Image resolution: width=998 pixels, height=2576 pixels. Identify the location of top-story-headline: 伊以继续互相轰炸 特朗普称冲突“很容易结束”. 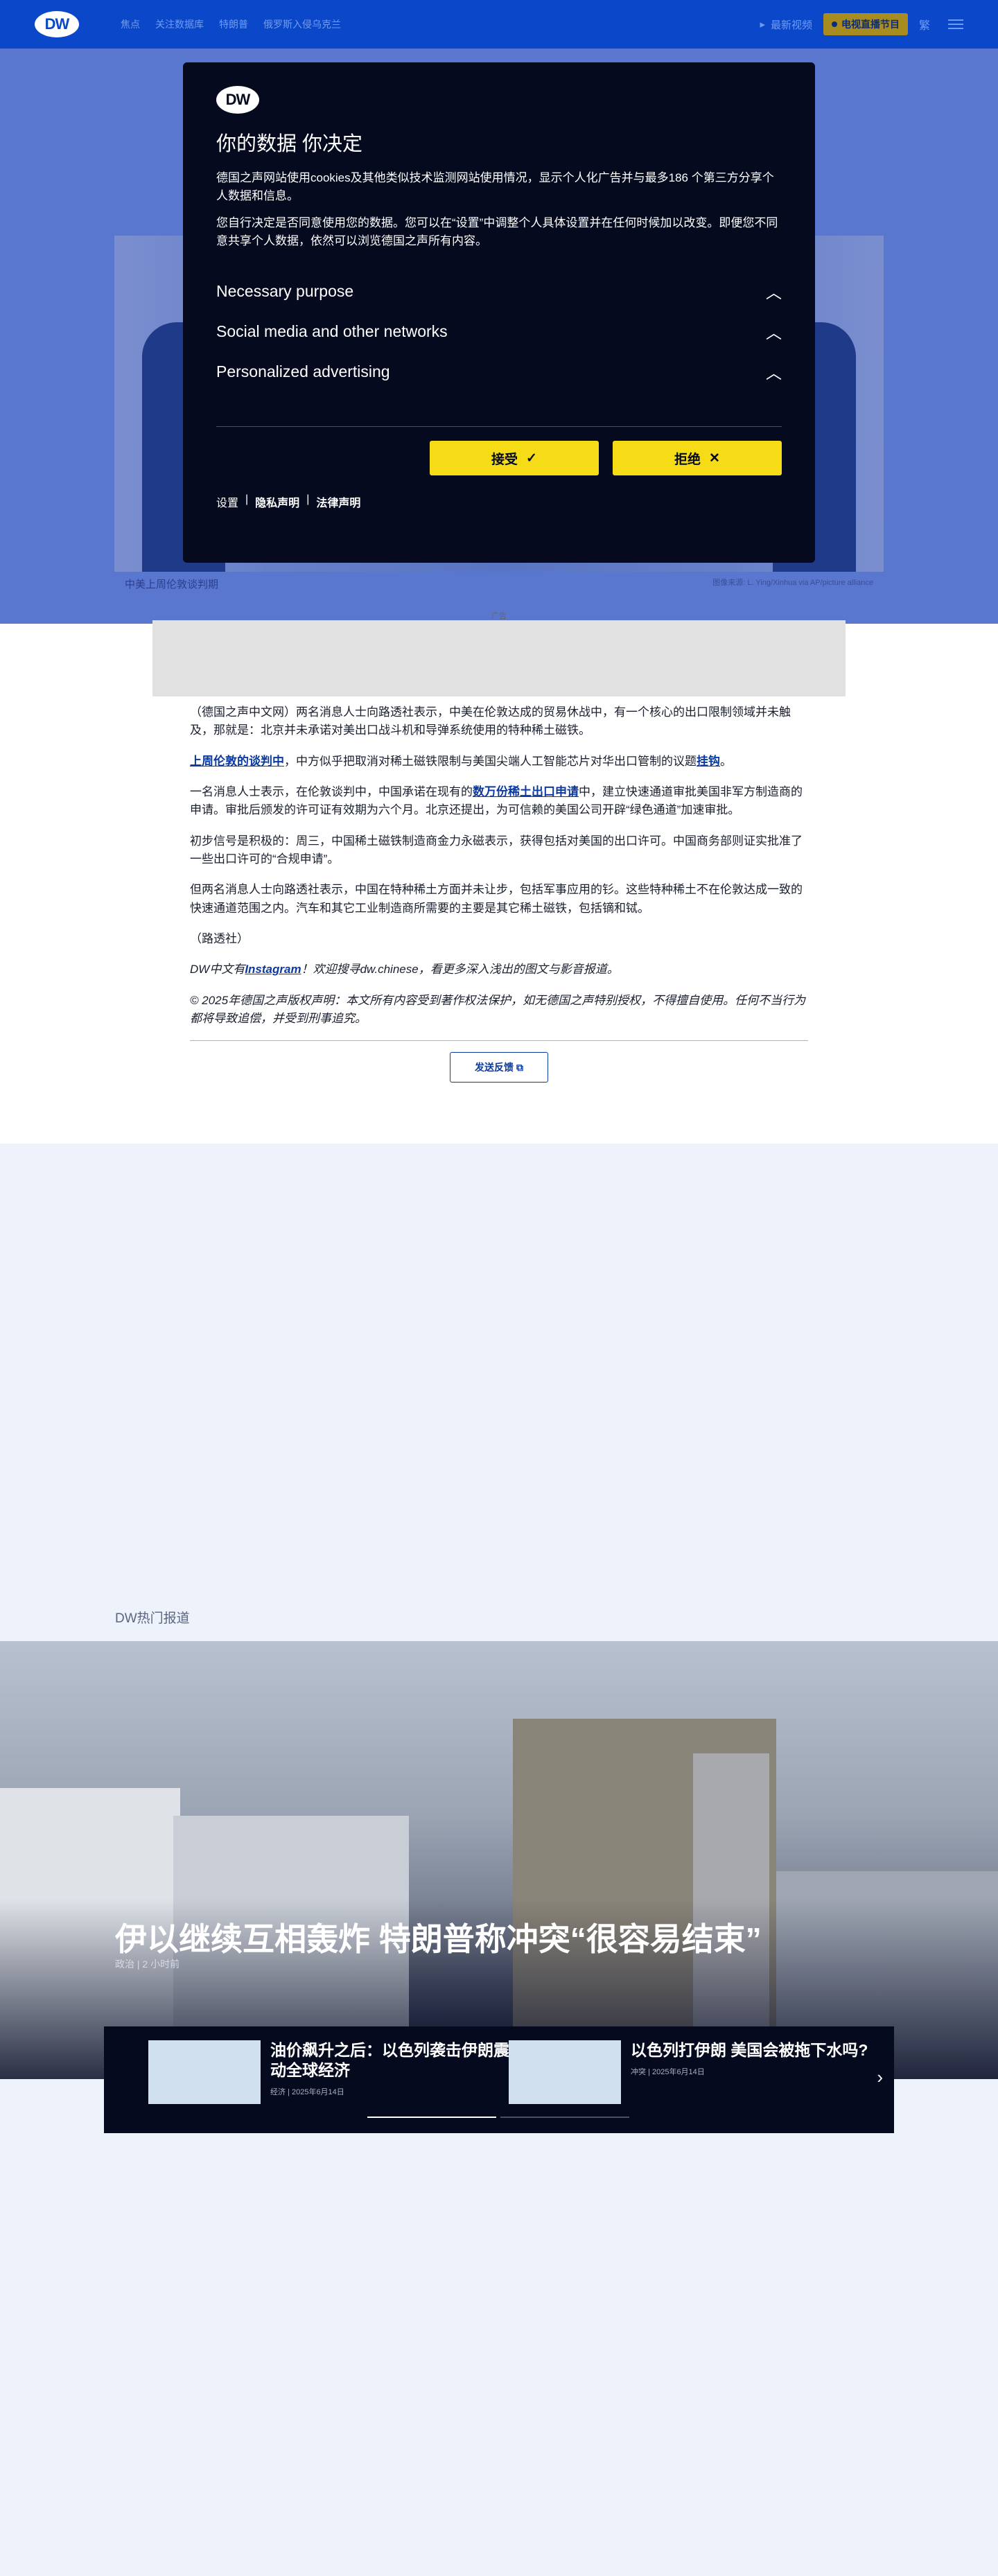
(438, 1937).